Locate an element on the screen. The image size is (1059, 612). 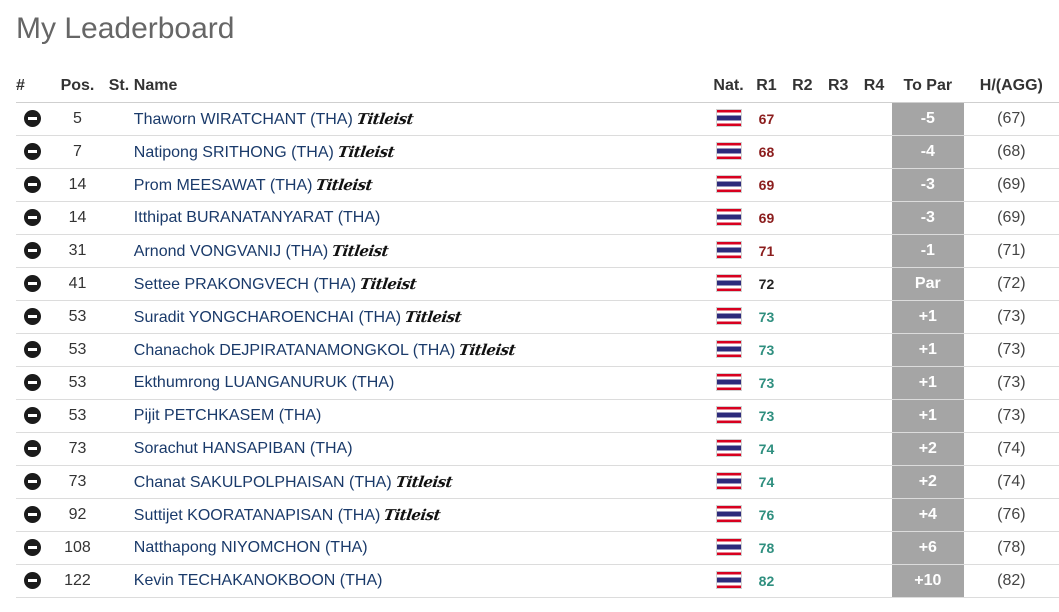
player-name-cell: Settee PRAKONGVECH (THA) Titleist is located at coordinates (421, 284).